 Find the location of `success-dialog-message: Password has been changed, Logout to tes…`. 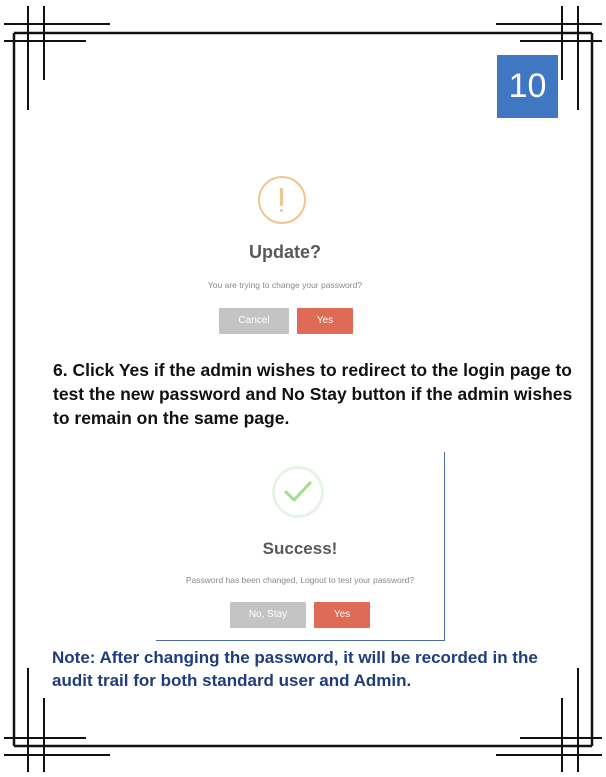

success-dialog-message: Password has been changed, Logout to tes… is located at coordinates (300, 580).